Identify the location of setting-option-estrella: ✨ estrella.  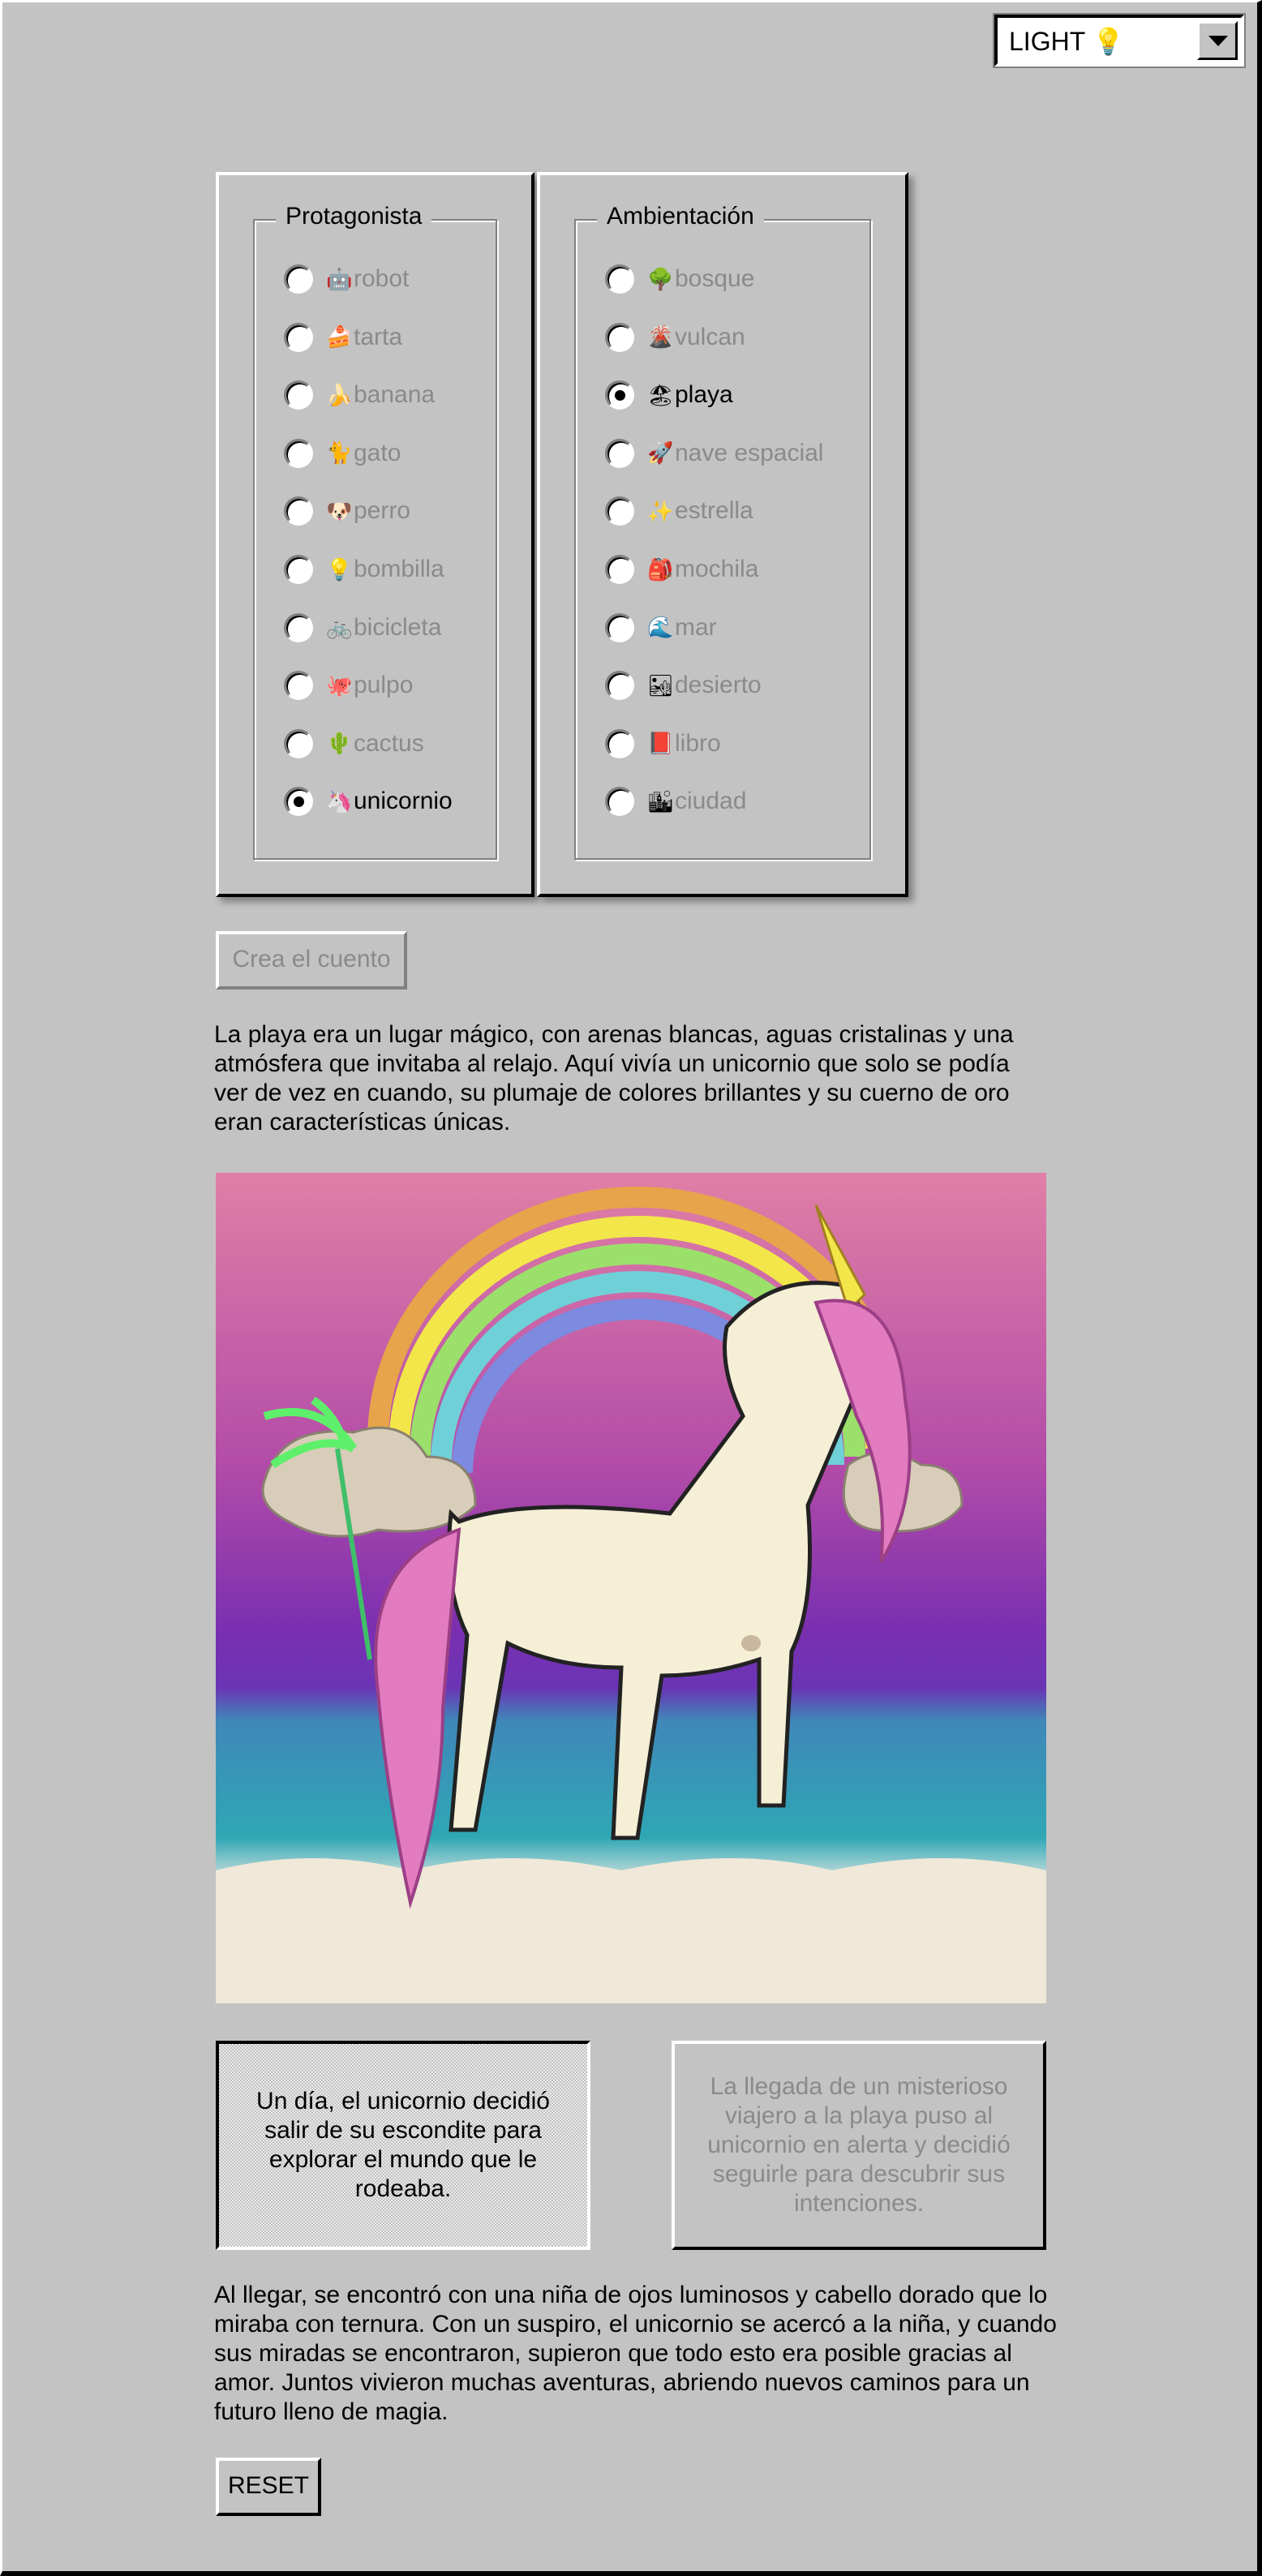
(679, 511).